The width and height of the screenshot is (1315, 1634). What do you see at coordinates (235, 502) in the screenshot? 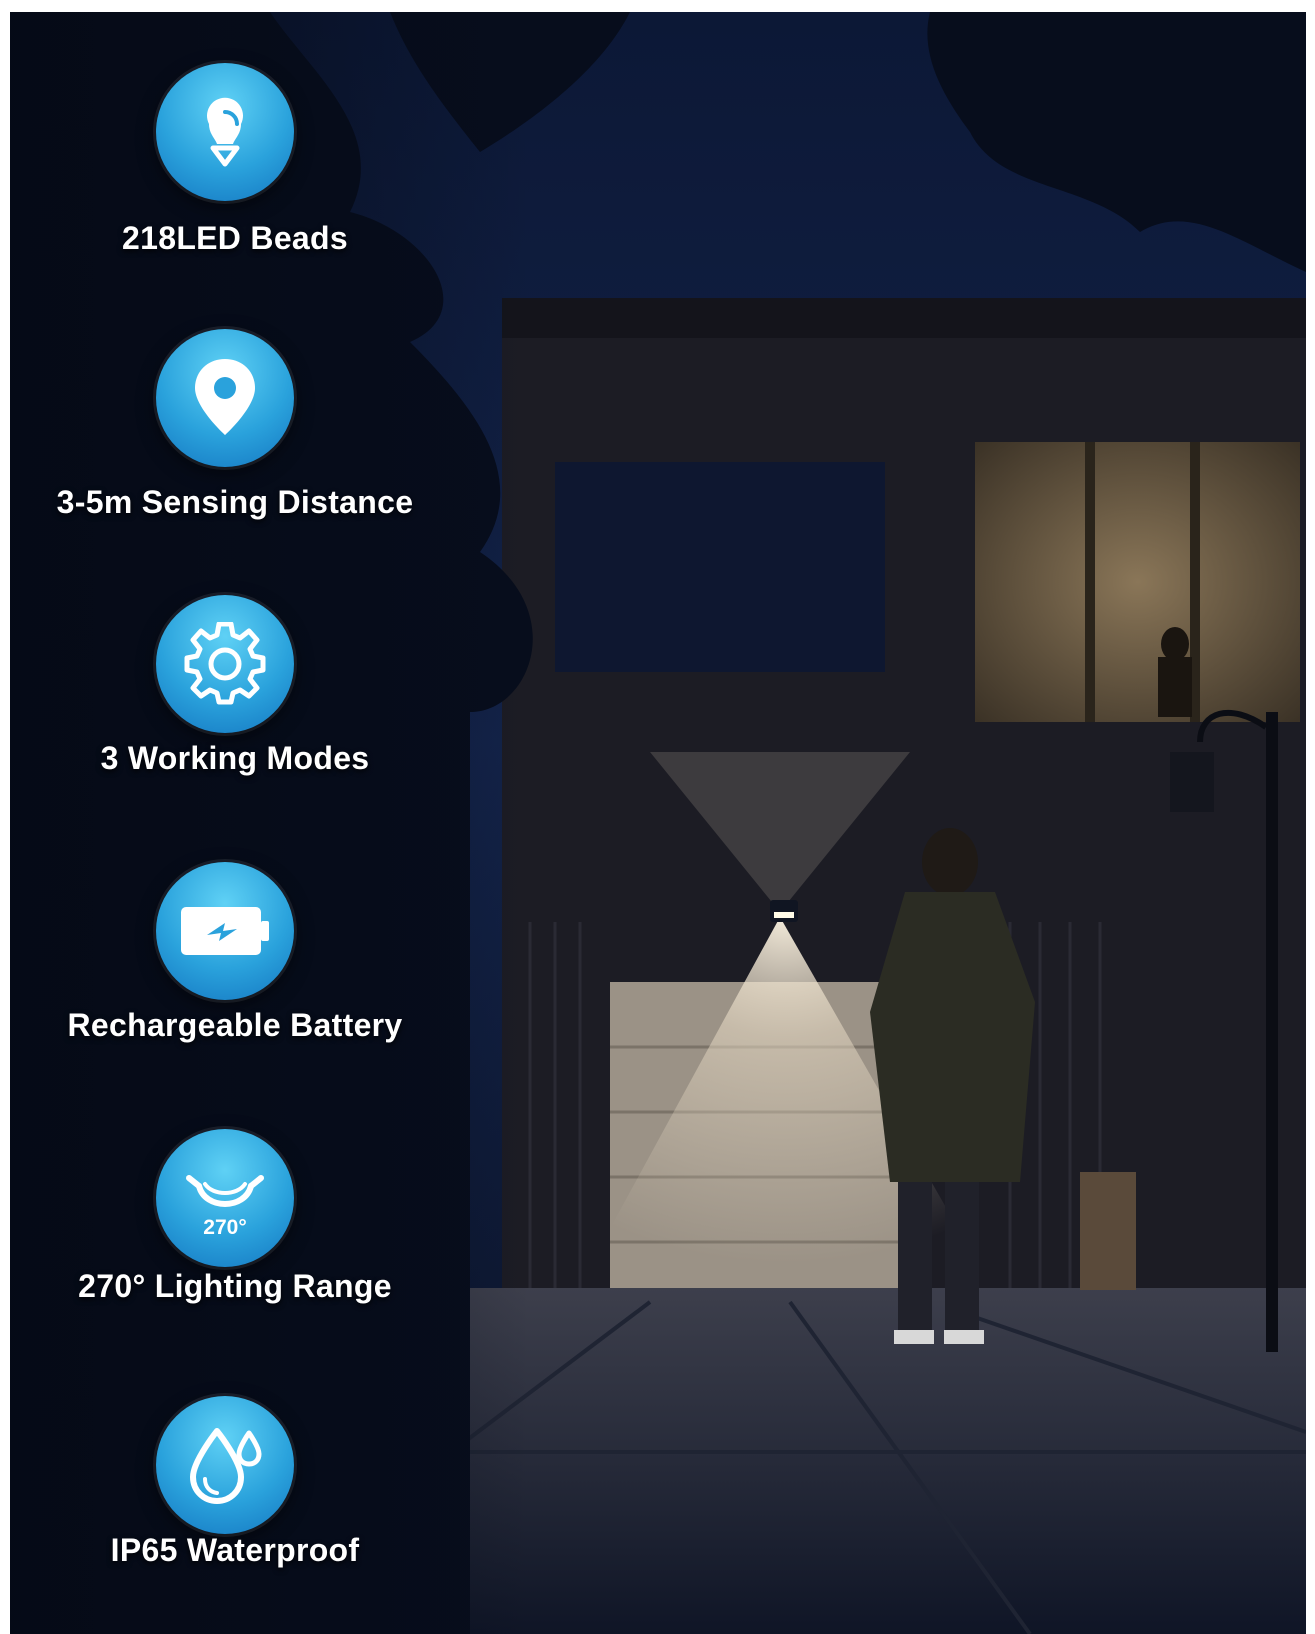
I see `feature-label: 3-5m Sensing Distance` at bounding box center [235, 502].